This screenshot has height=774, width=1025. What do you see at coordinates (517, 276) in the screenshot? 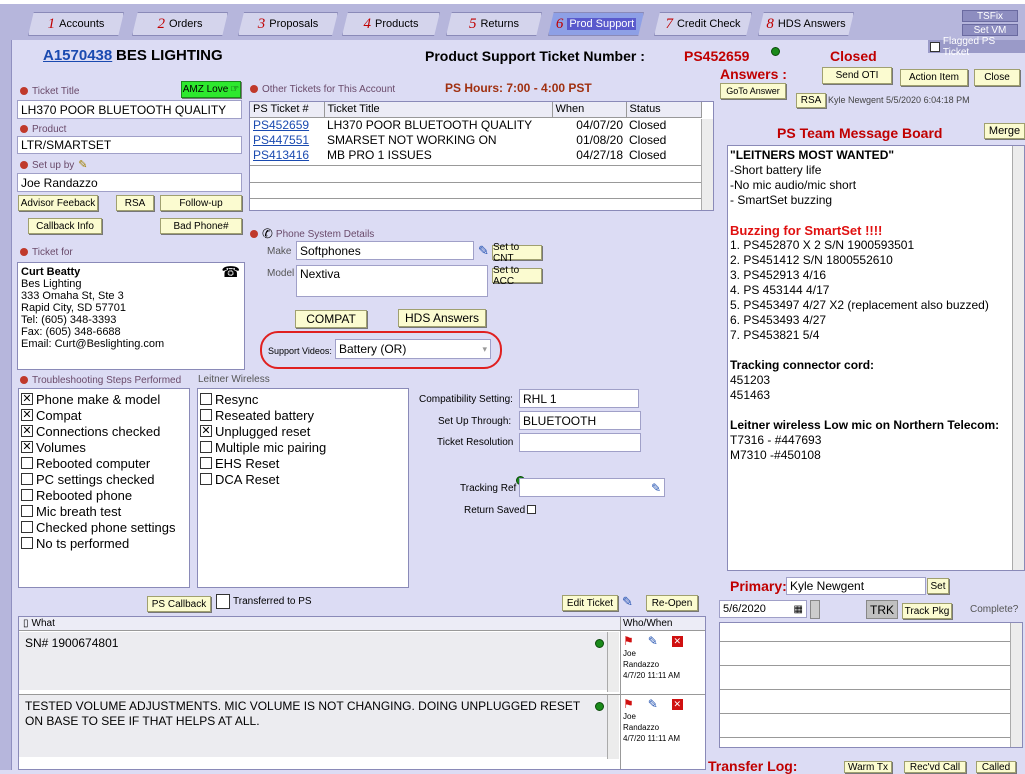
I see `set-to-acc-button: Set to ACC` at bounding box center [517, 276].